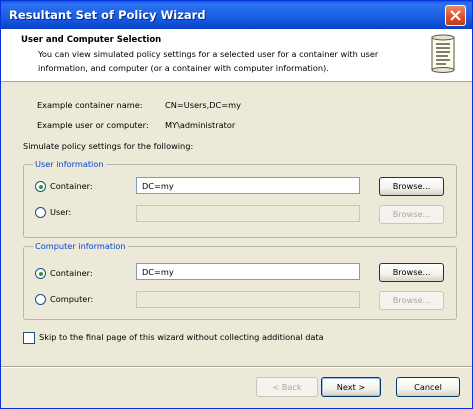  What do you see at coordinates (248, 271) in the screenshot?
I see `computer-container-field: DC=my` at bounding box center [248, 271].